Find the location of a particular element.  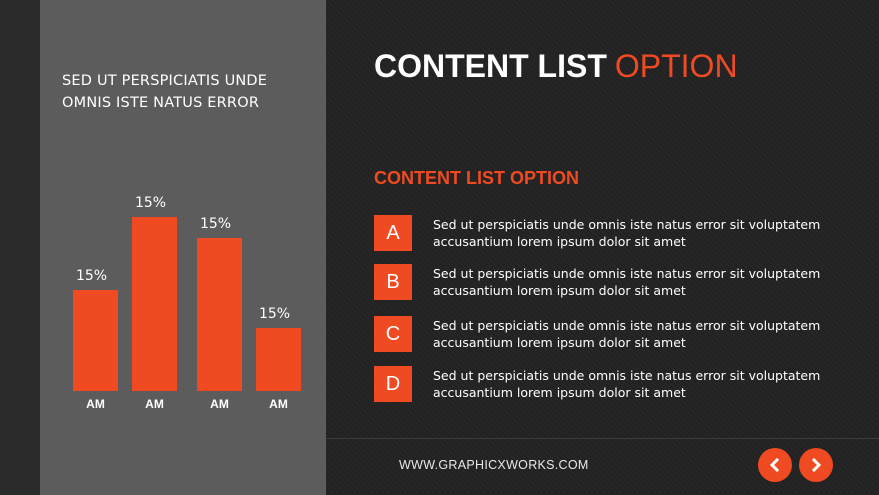

page-title: CONTENT LIST OPTION is located at coordinates (556, 66).